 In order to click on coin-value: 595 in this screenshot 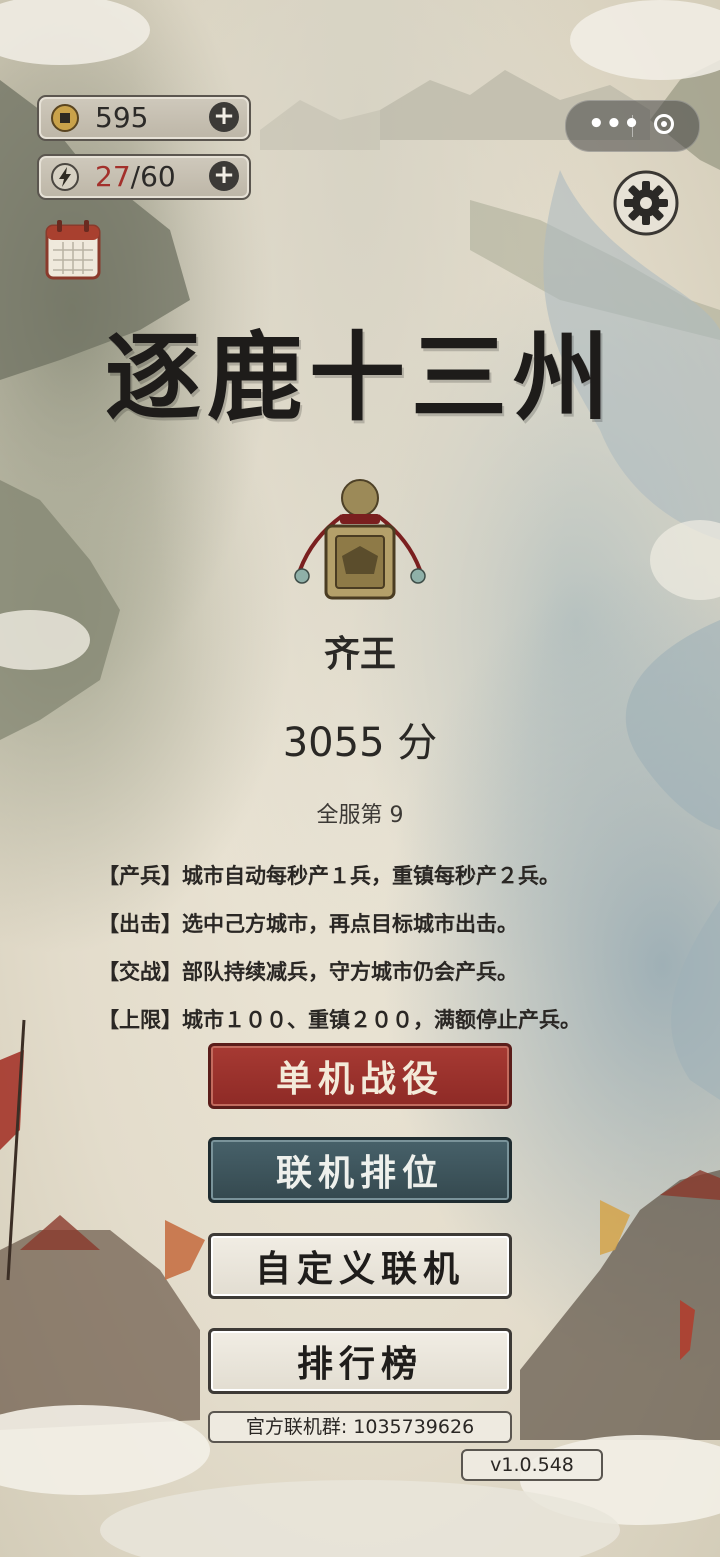, I will do `click(122, 117)`.